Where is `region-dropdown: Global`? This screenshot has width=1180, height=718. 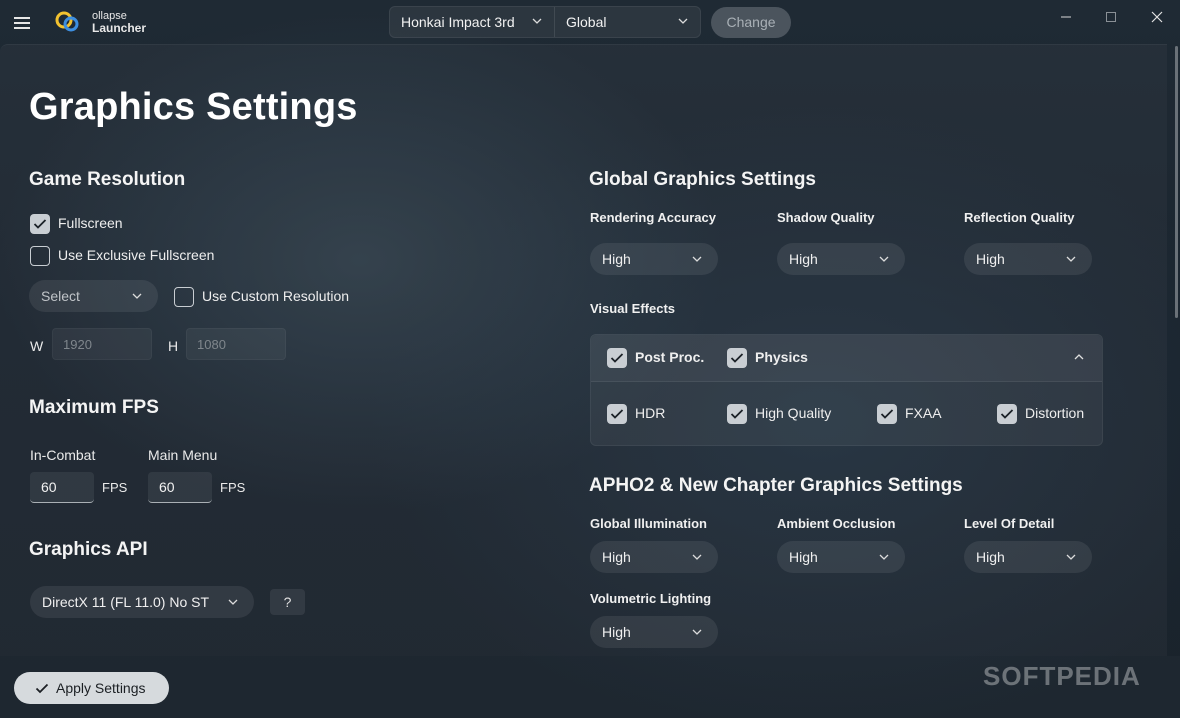 region-dropdown: Global is located at coordinates (628, 22).